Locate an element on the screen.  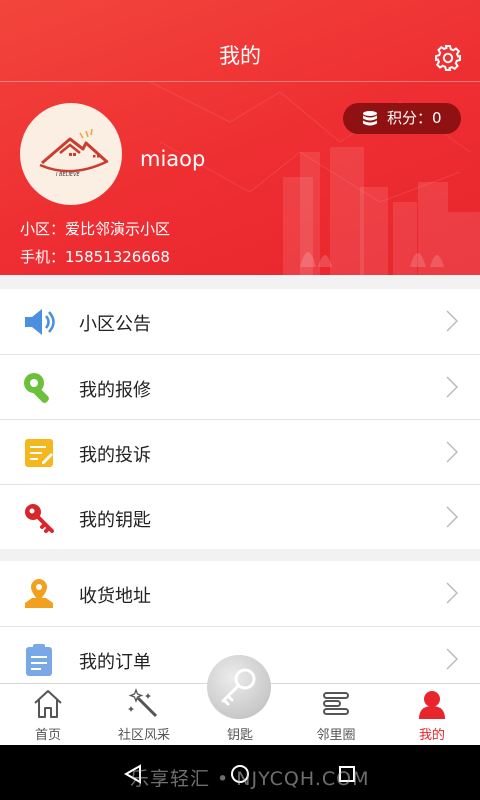
points-badge: 积分：0 is located at coordinates (402, 118).